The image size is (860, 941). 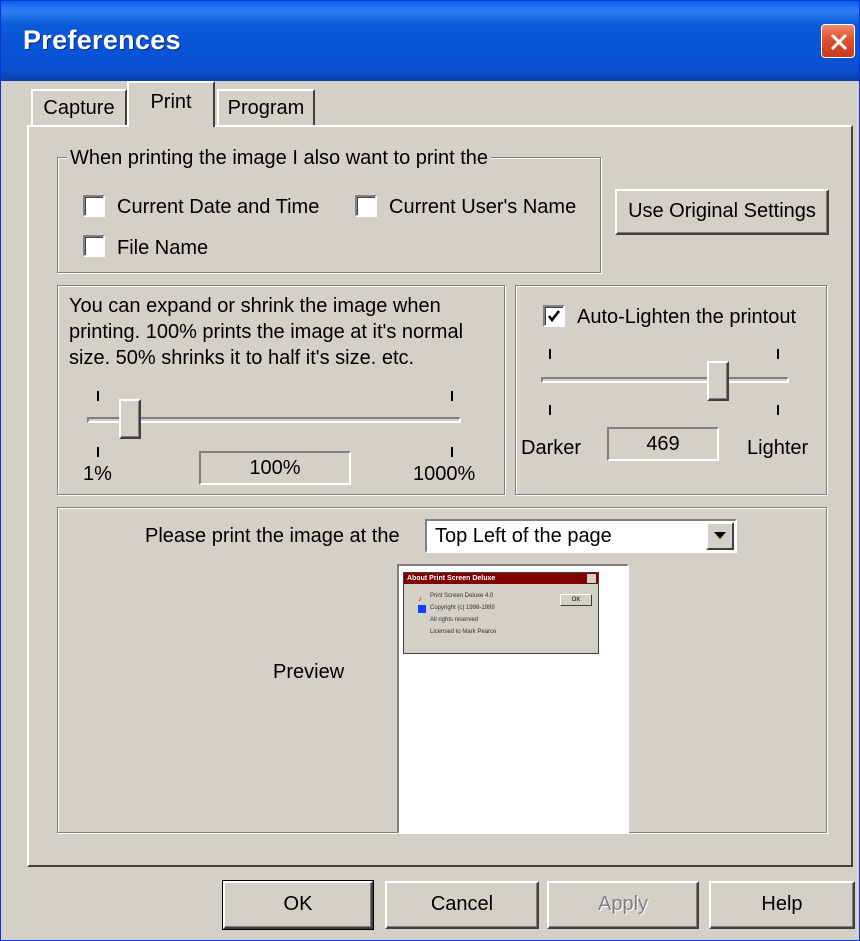 I want to click on current-user-checkbox, so click(x=366, y=206).